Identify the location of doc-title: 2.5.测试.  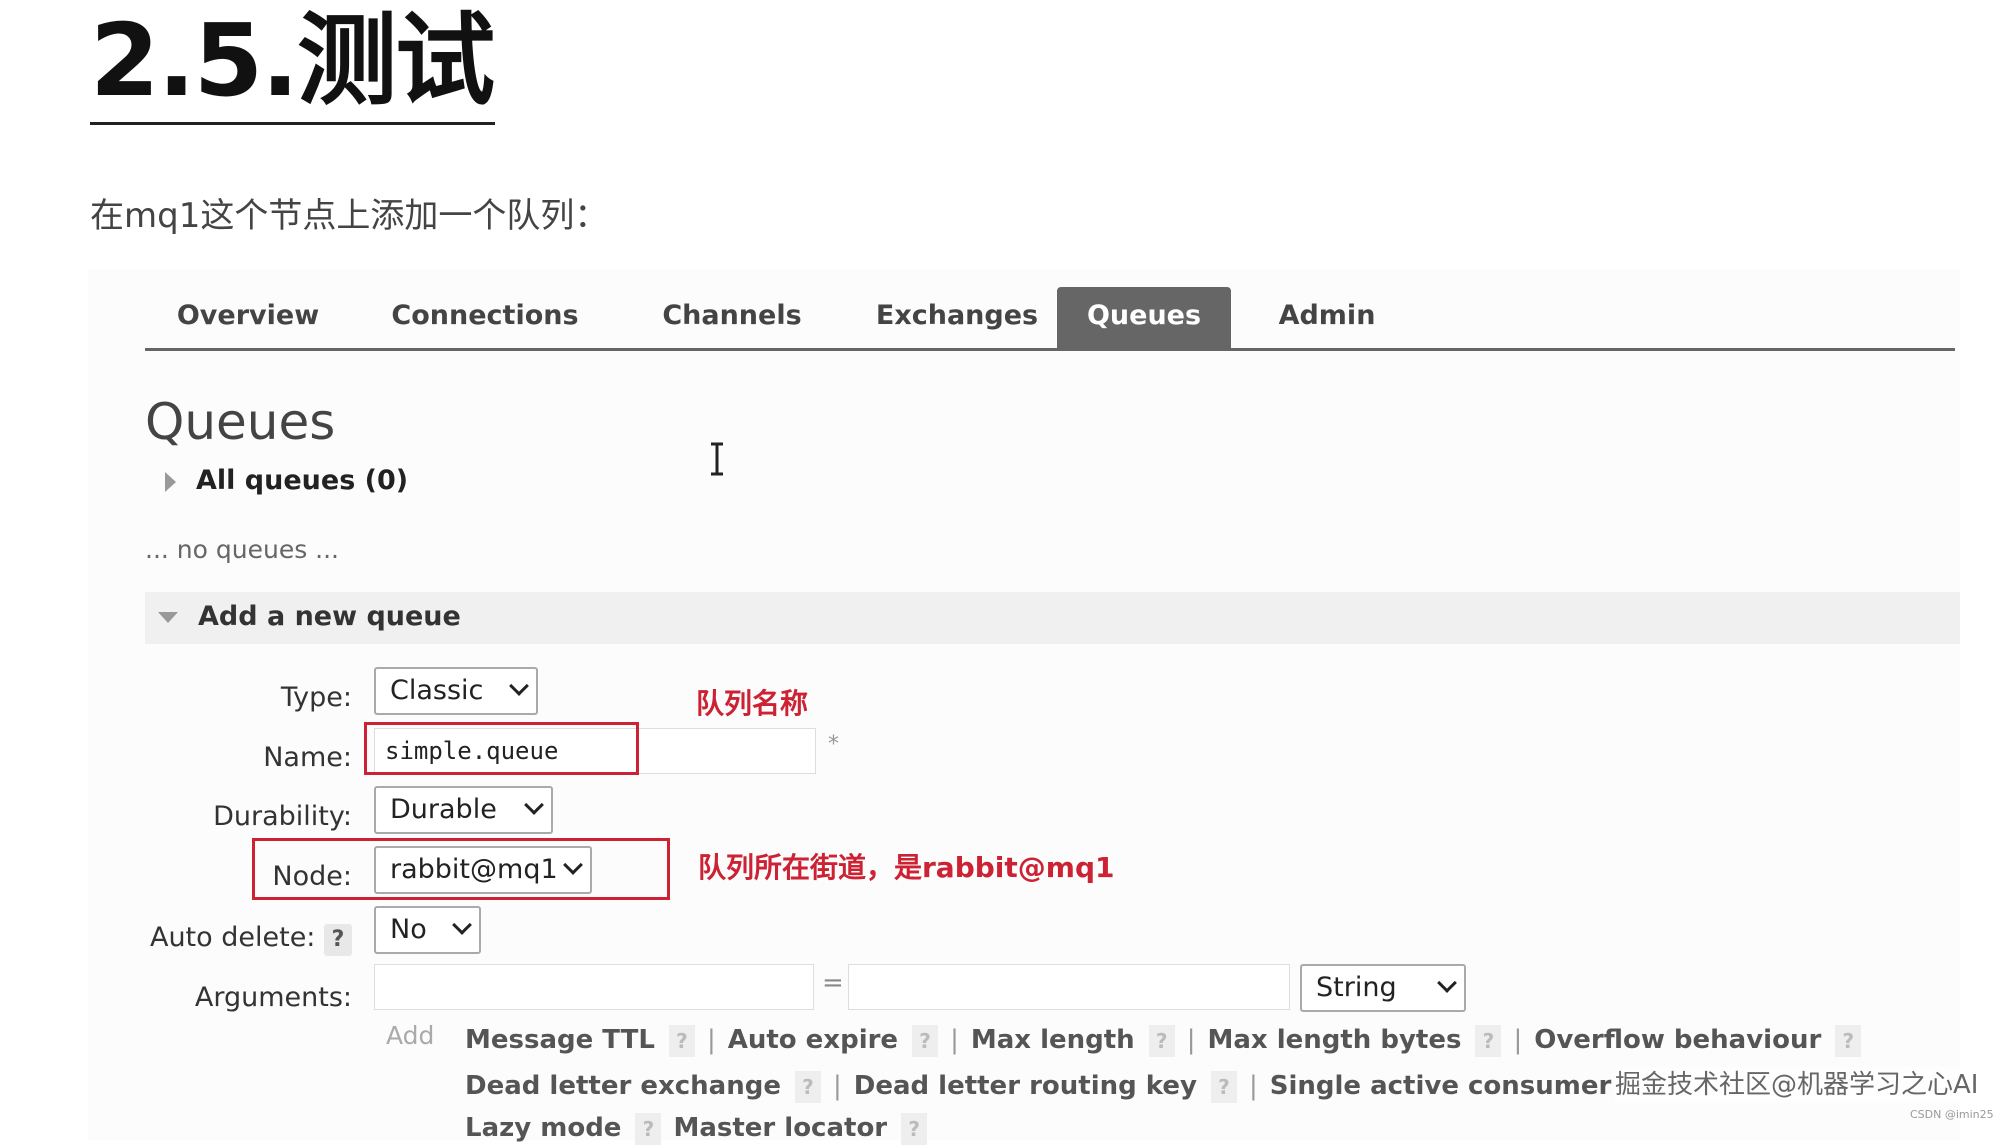
(292, 62).